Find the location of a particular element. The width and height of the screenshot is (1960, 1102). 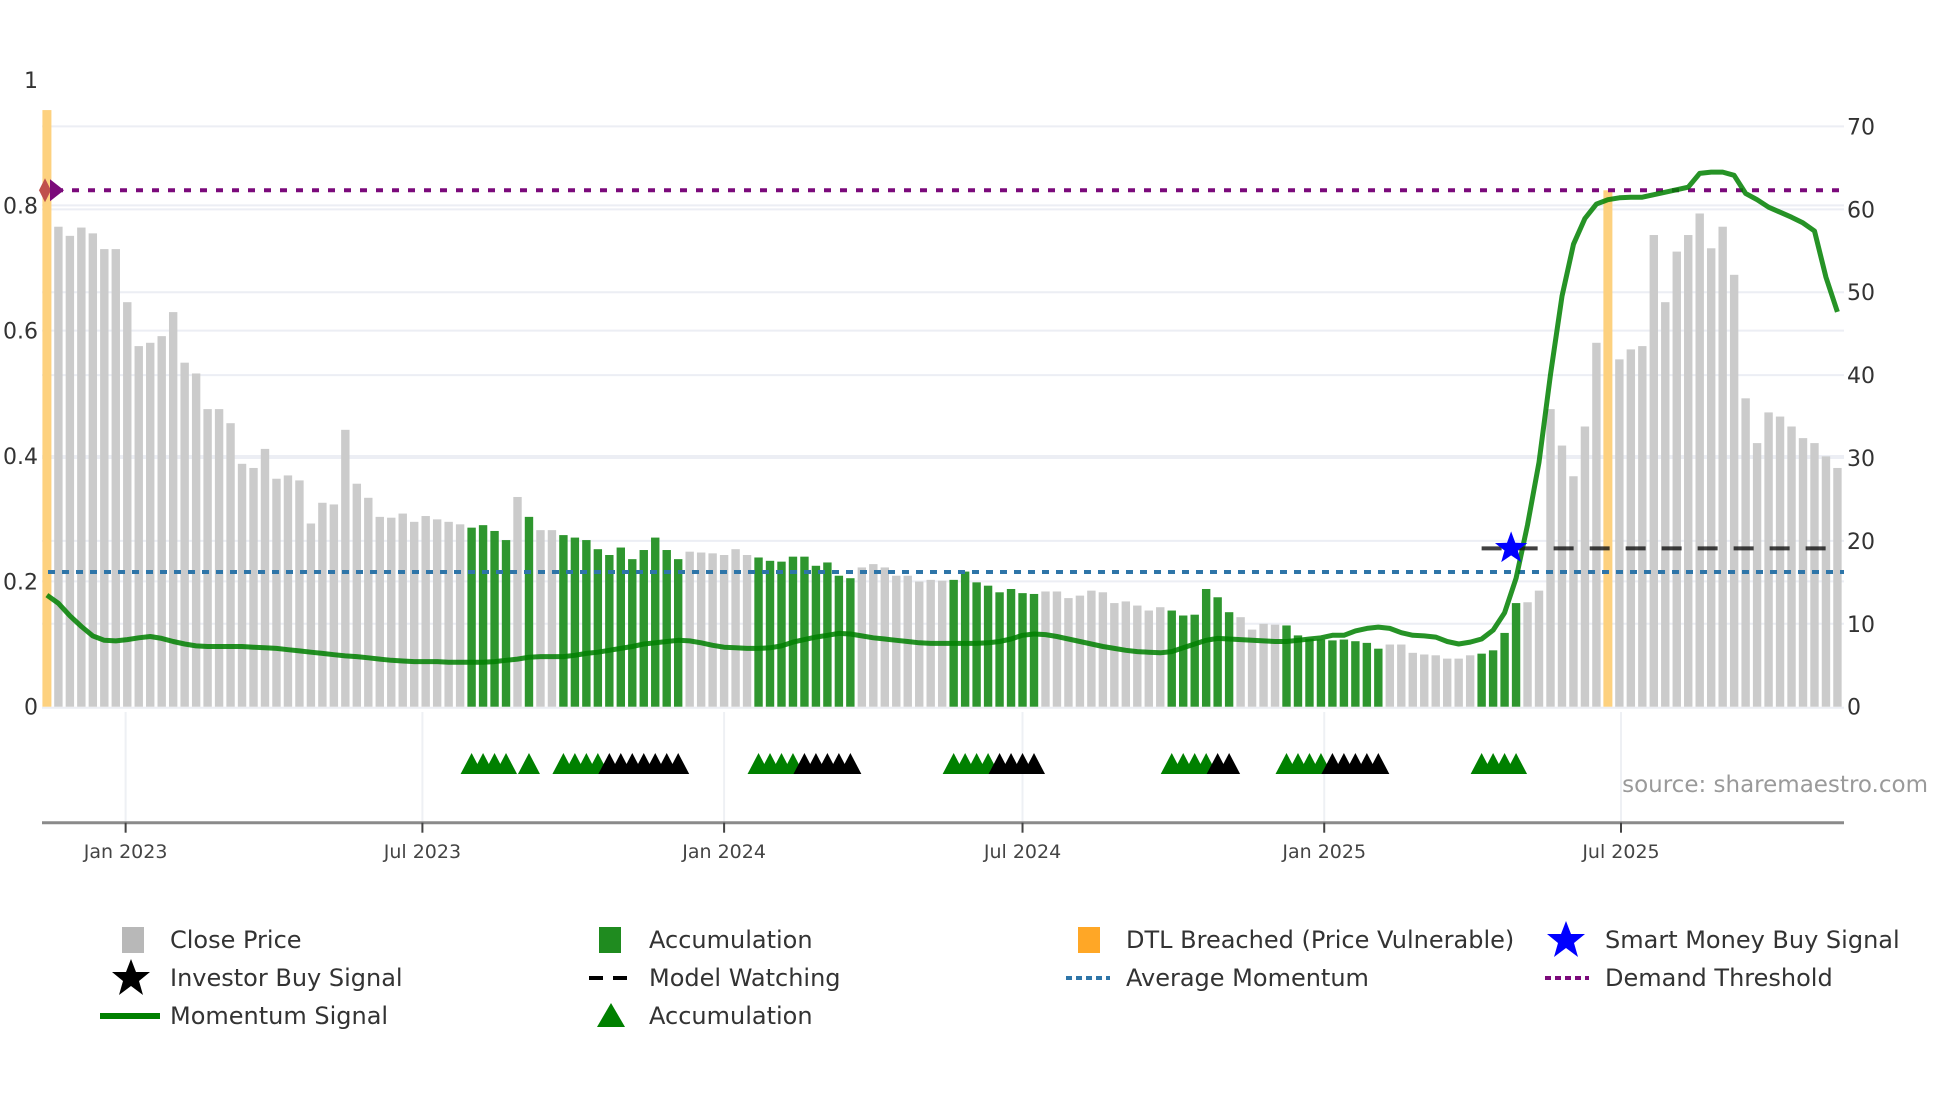

star-icon is located at coordinates (1566, 939).